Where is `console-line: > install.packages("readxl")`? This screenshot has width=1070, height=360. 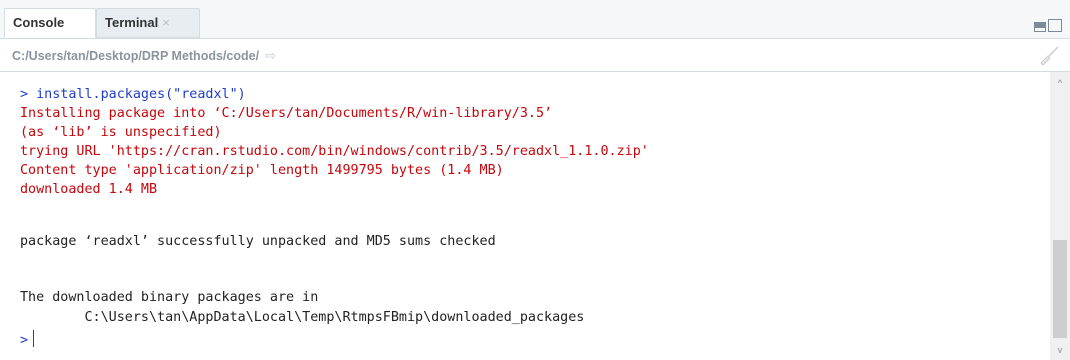
console-line: > install.packages("readxl") is located at coordinates (133, 94).